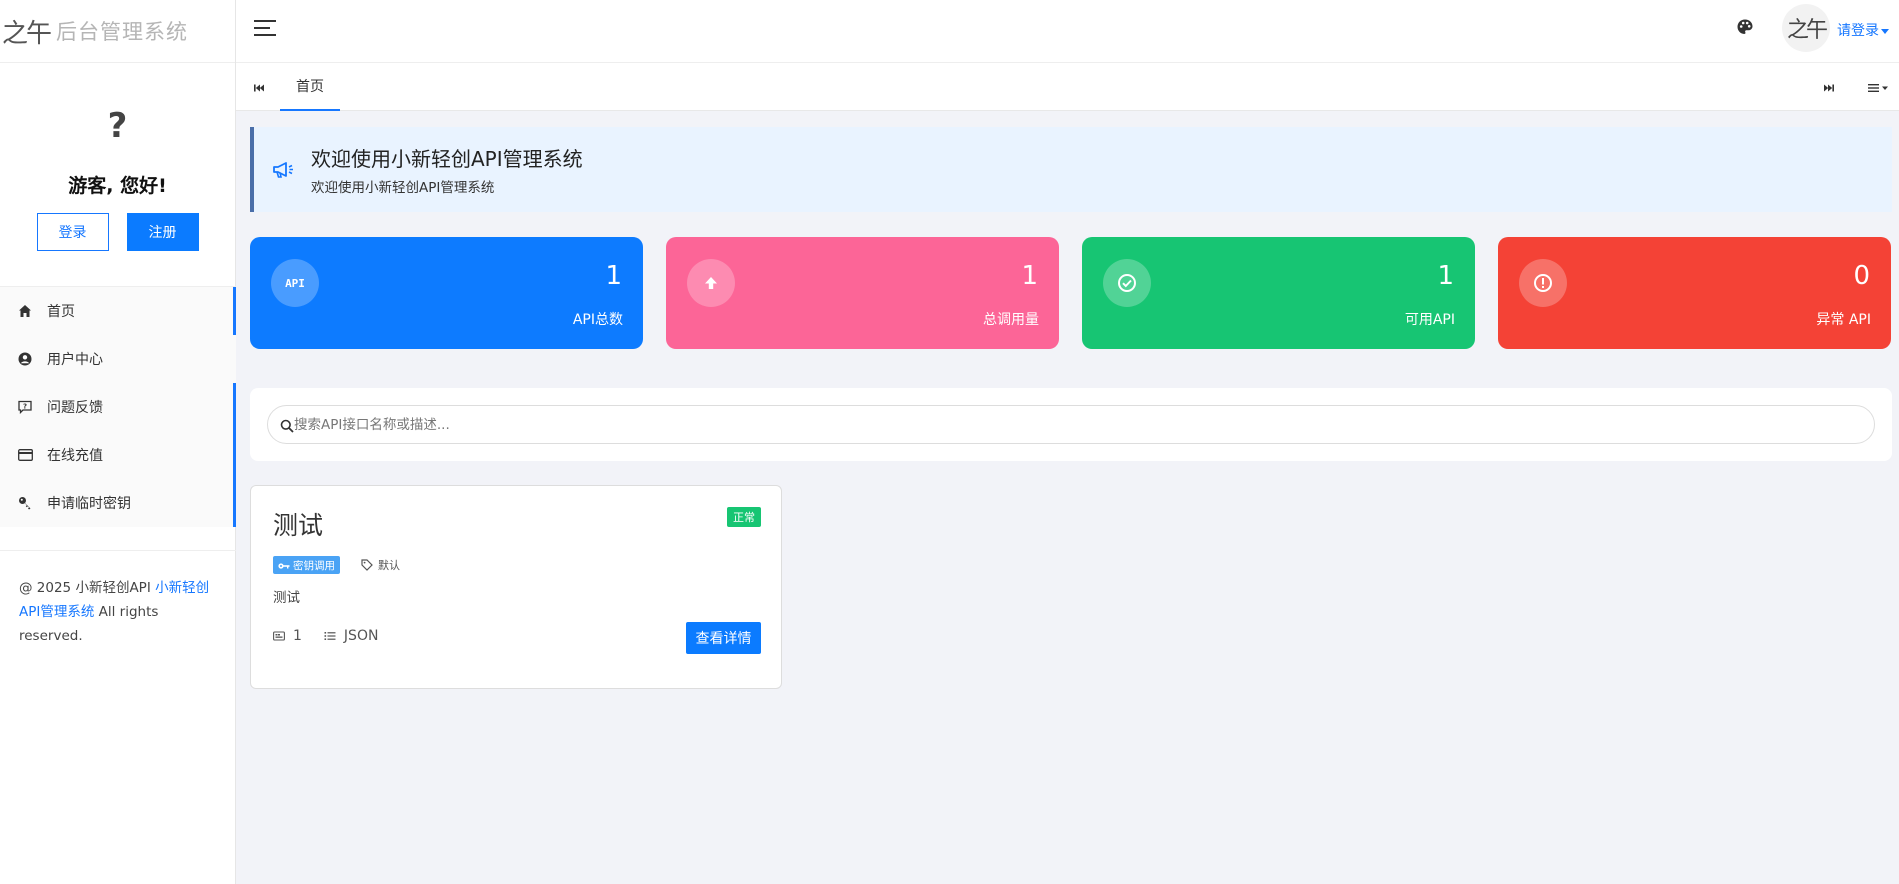  Describe the element at coordinates (1067, 87) in the screenshot. I see `tabs-bar: 首页` at that location.